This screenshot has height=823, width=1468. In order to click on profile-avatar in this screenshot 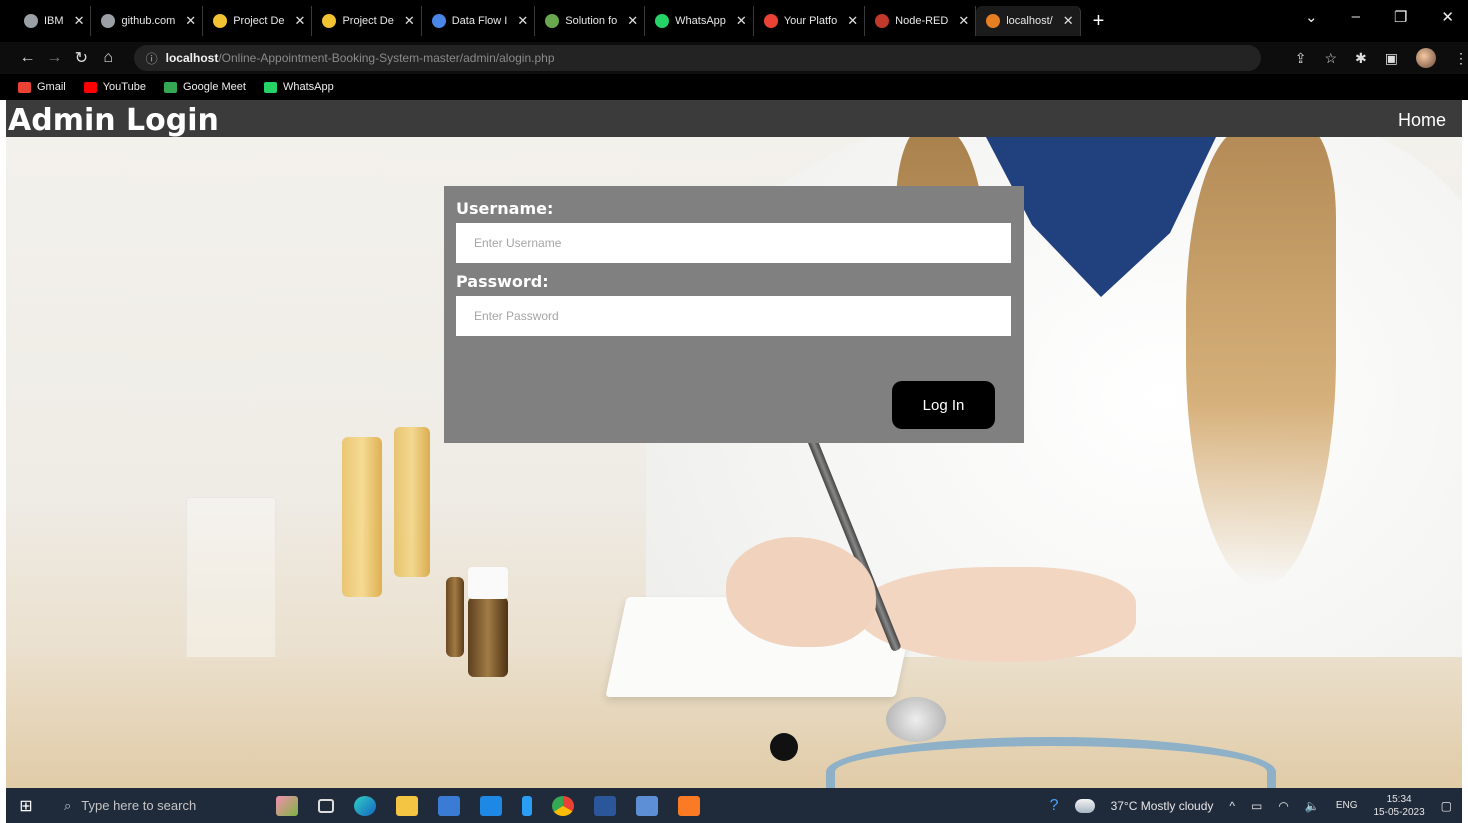, I will do `click(1425, 58)`.